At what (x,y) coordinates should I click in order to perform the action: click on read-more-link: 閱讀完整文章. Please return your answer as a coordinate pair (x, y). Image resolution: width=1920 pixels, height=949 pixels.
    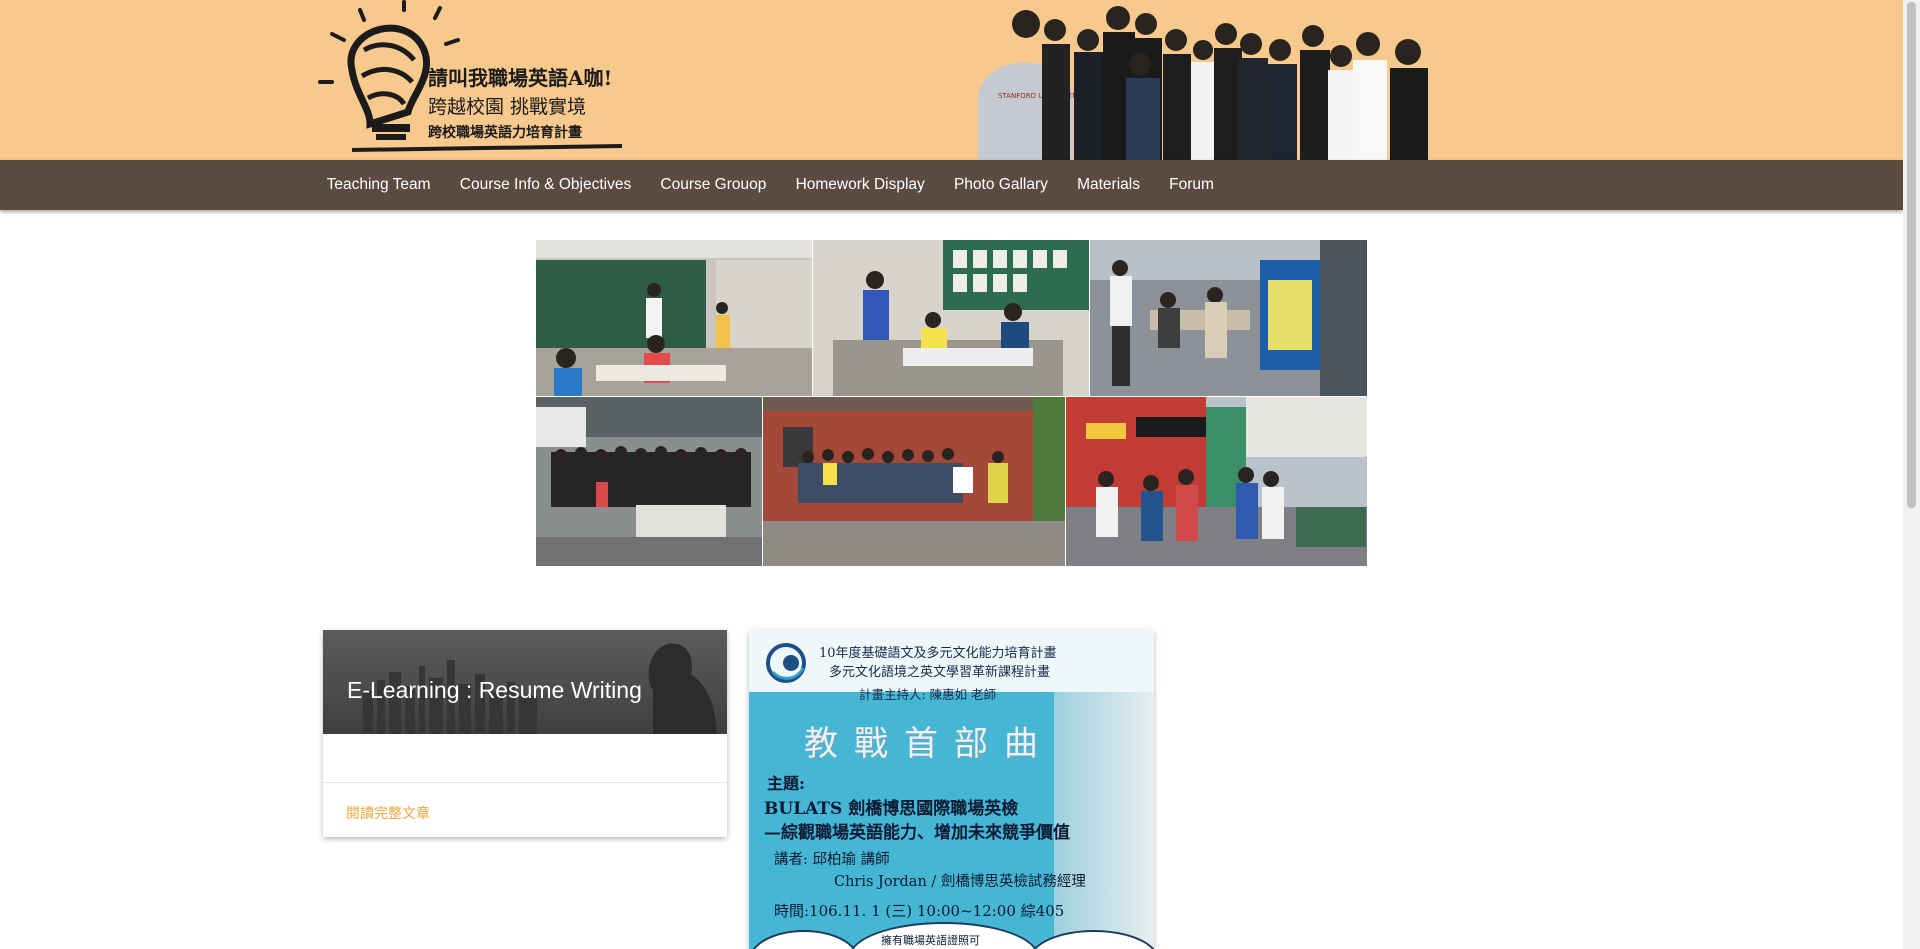
    Looking at the image, I should click on (388, 813).